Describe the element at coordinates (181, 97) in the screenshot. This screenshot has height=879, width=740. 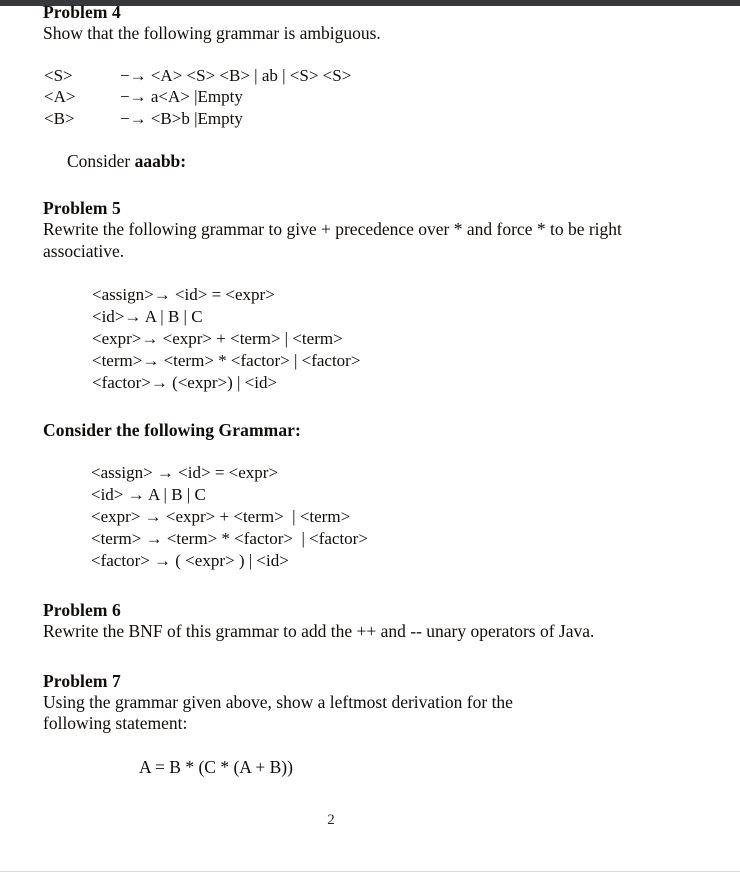
I see `grammar-rhs: −→ a<A> |Empty` at that location.